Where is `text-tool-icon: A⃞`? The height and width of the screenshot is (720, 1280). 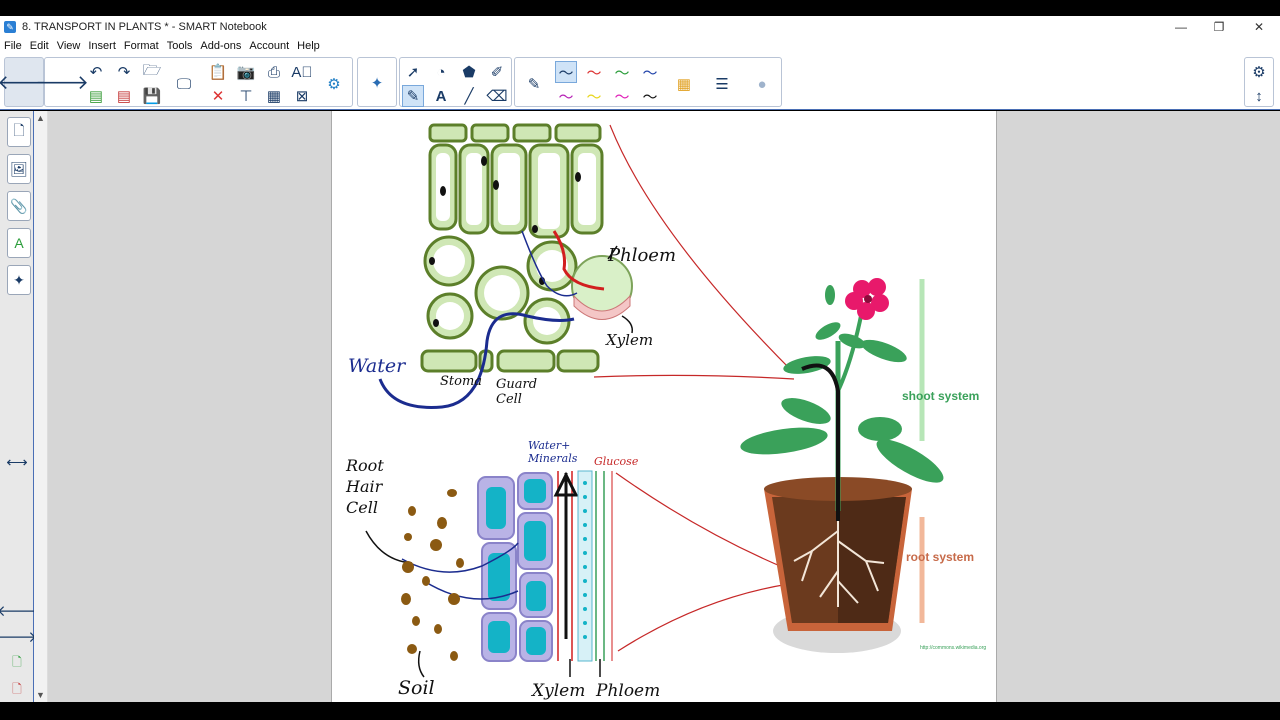
text-tool-icon: A⃞ is located at coordinates (302, 72).